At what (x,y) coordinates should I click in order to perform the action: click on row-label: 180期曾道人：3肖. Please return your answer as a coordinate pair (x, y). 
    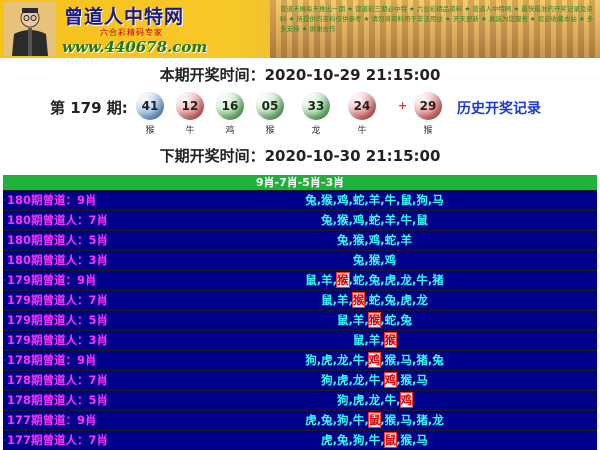
    Looking at the image, I should click on (58, 260).